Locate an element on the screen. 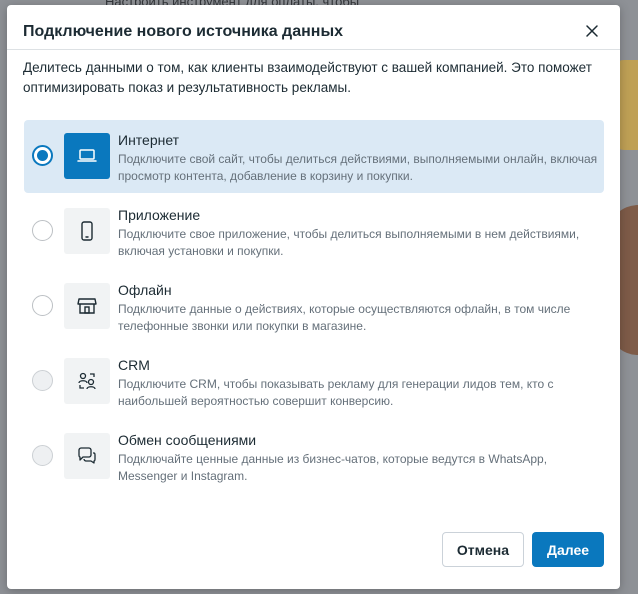  smartphone-icon is located at coordinates (87, 231).